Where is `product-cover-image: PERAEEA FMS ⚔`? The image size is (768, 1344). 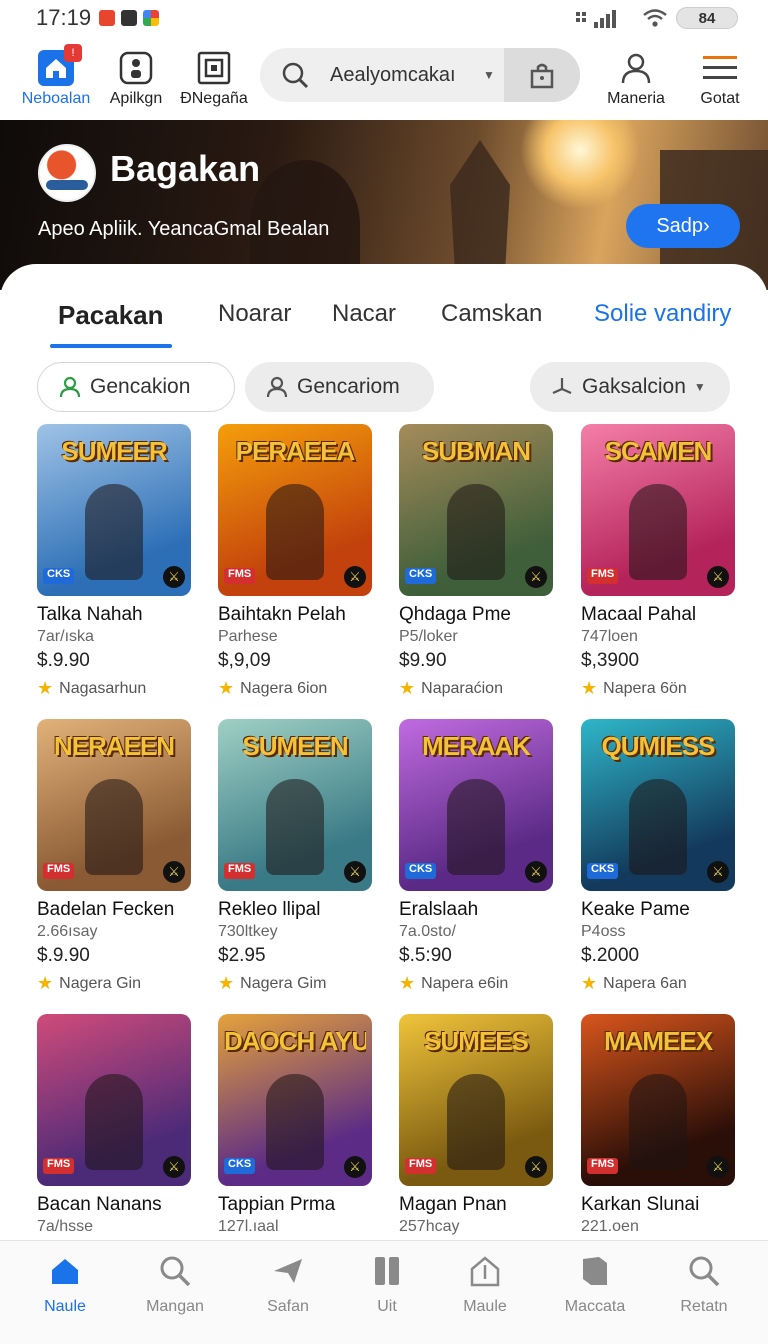 product-cover-image: PERAEEA FMS ⚔ is located at coordinates (295, 510).